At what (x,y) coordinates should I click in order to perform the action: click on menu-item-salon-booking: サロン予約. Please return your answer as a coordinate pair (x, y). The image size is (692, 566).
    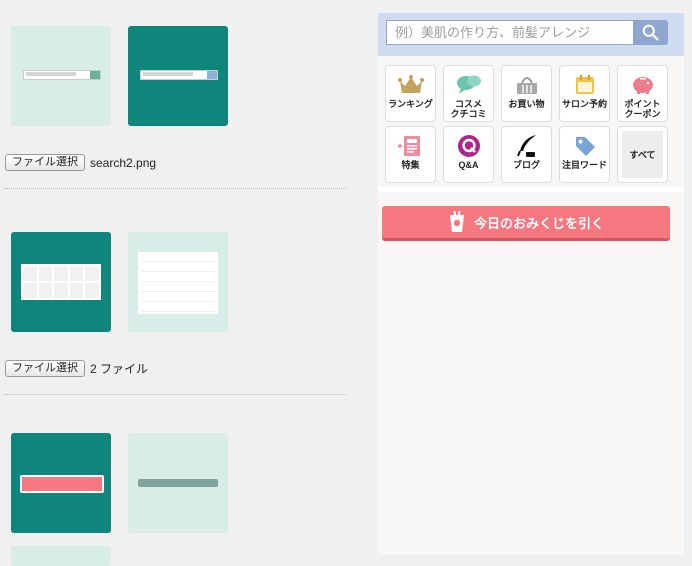
    Looking at the image, I should click on (584, 93).